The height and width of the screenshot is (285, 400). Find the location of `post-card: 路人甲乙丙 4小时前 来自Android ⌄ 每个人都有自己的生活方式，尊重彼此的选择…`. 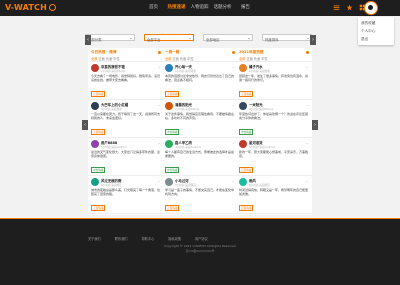

post-card: 路人甲乙丙 4小时前 来自Android ⌄ 每个人都有自己的生活方式，尊重彼此的选择… is located at coordinates (200, 157).